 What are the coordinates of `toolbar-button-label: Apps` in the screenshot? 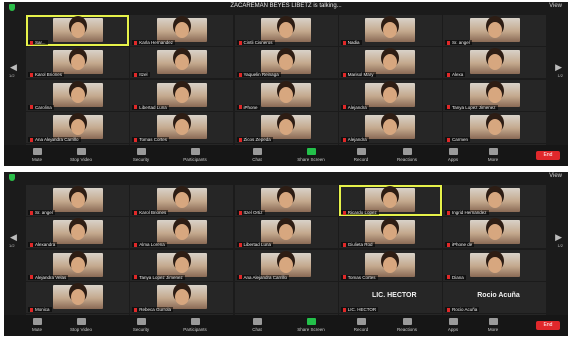 It's located at (453, 159).